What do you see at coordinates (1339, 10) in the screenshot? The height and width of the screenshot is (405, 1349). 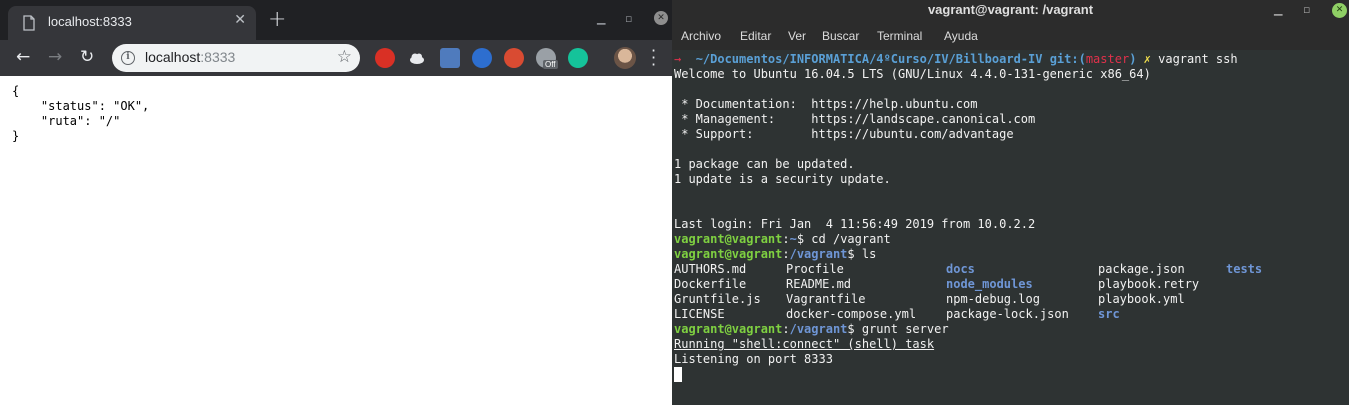 I see `terminal-close-icon: ✕` at bounding box center [1339, 10].